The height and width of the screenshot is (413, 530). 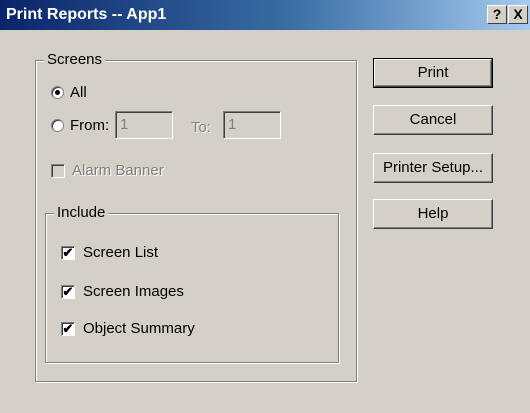 What do you see at coordinates (89, 125) in the screenshot?
I see `radio-from-label: From:` at bounding box center [89, 125].